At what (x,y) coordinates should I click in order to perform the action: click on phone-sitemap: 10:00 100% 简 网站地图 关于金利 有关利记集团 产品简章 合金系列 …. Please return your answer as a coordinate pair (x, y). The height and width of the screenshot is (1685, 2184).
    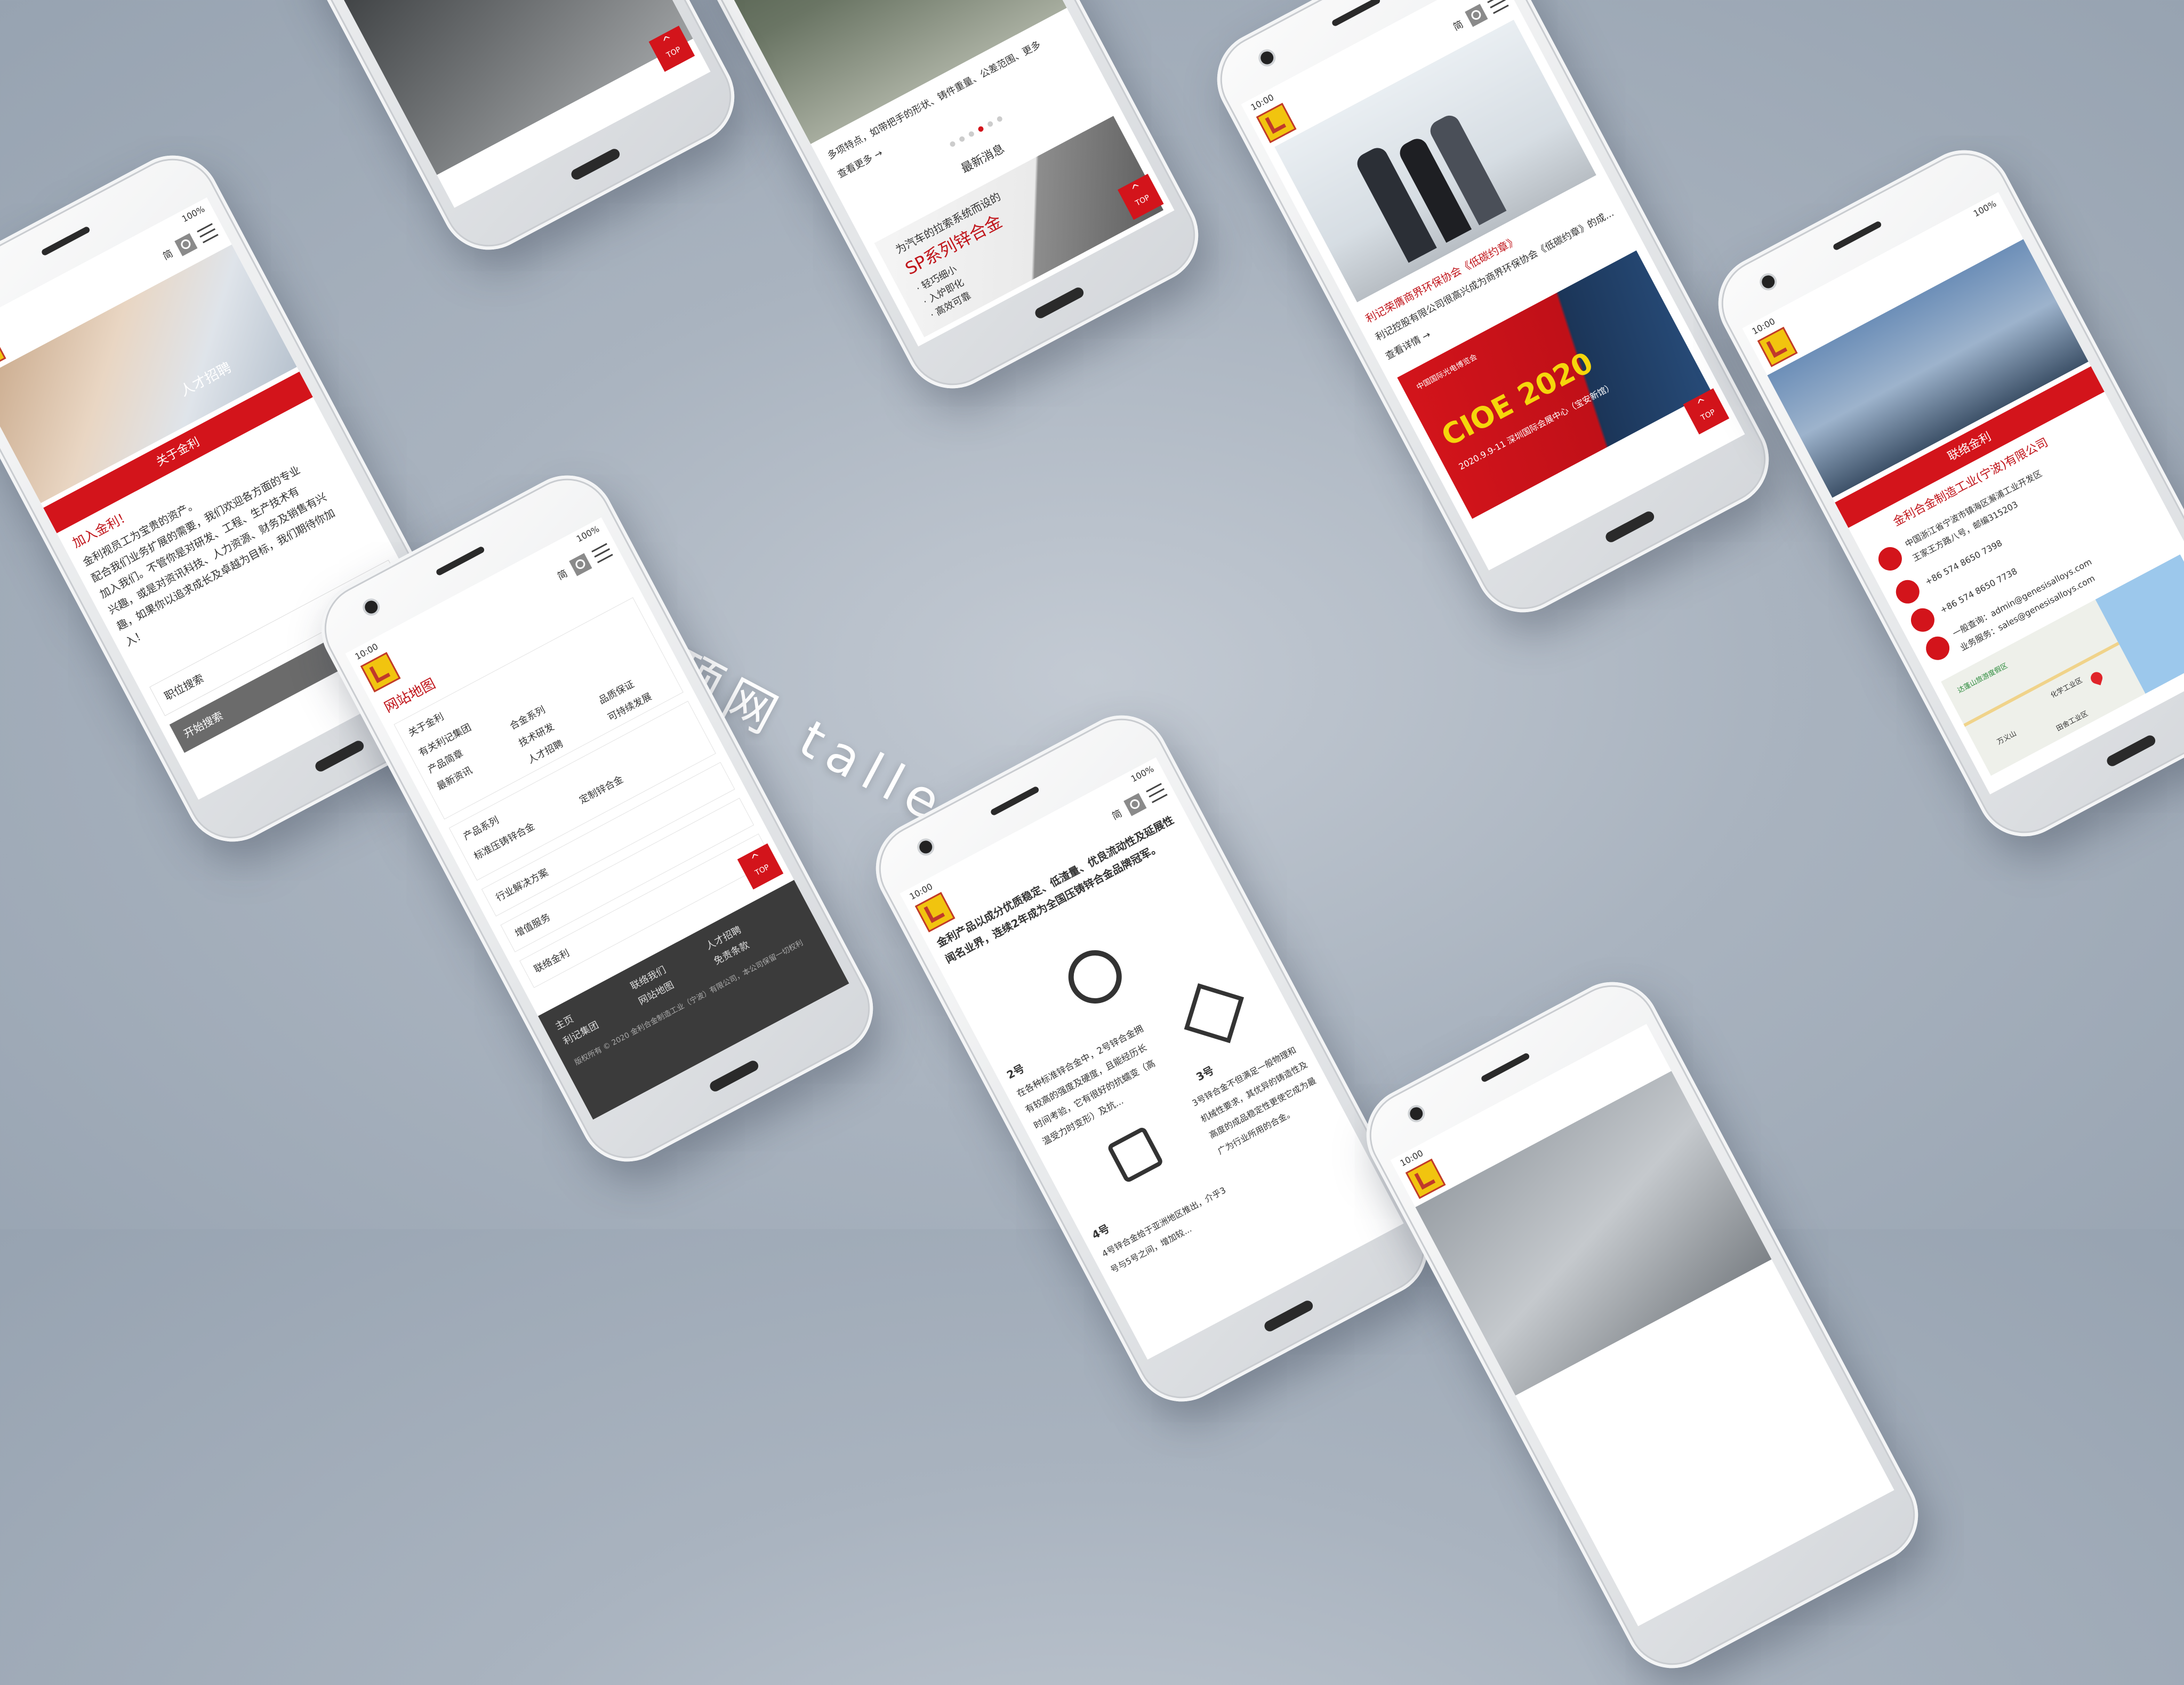
    Looking at the image, I should click on (597, 818).